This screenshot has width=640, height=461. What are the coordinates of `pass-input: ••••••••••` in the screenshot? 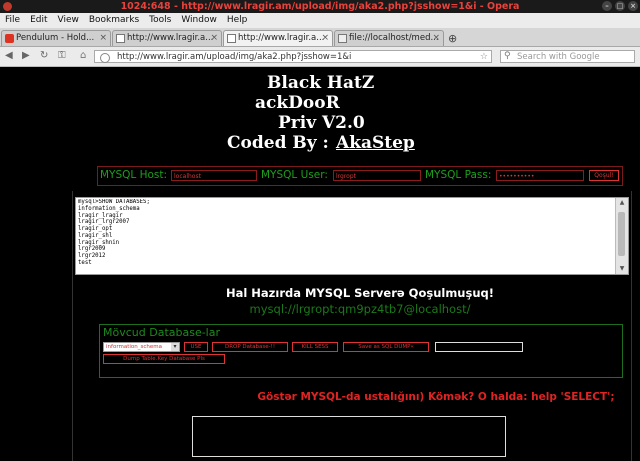 It's located at (540, 175).